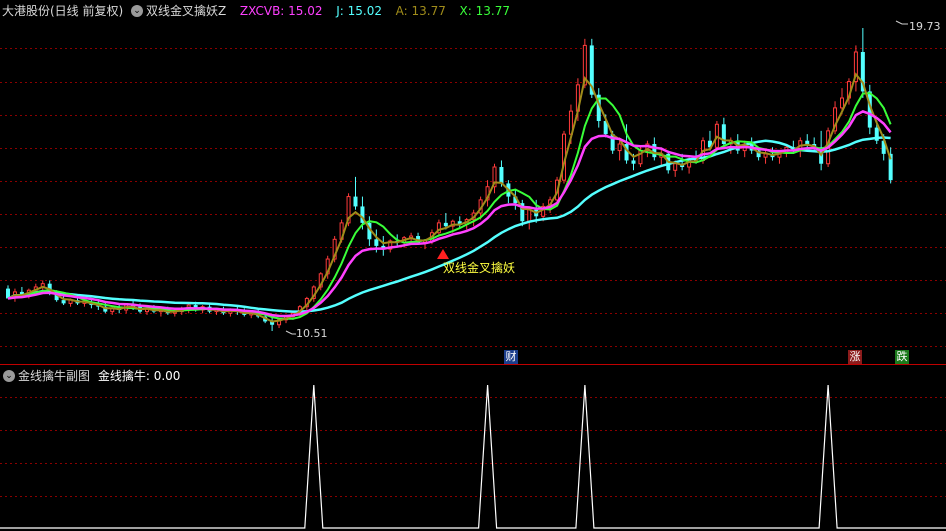  Describe the element at coordinates (855, 357) in the screenshot. I see `event-marker-zhang: 涨` at that location.